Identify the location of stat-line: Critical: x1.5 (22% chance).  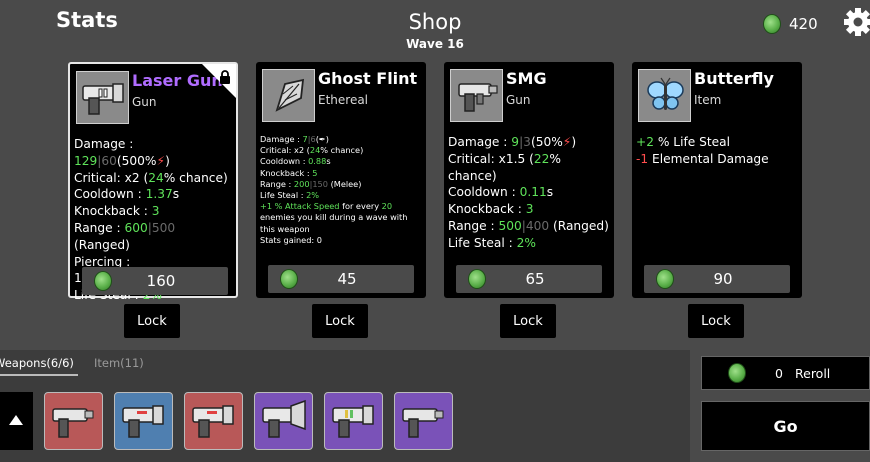
(529, 168).